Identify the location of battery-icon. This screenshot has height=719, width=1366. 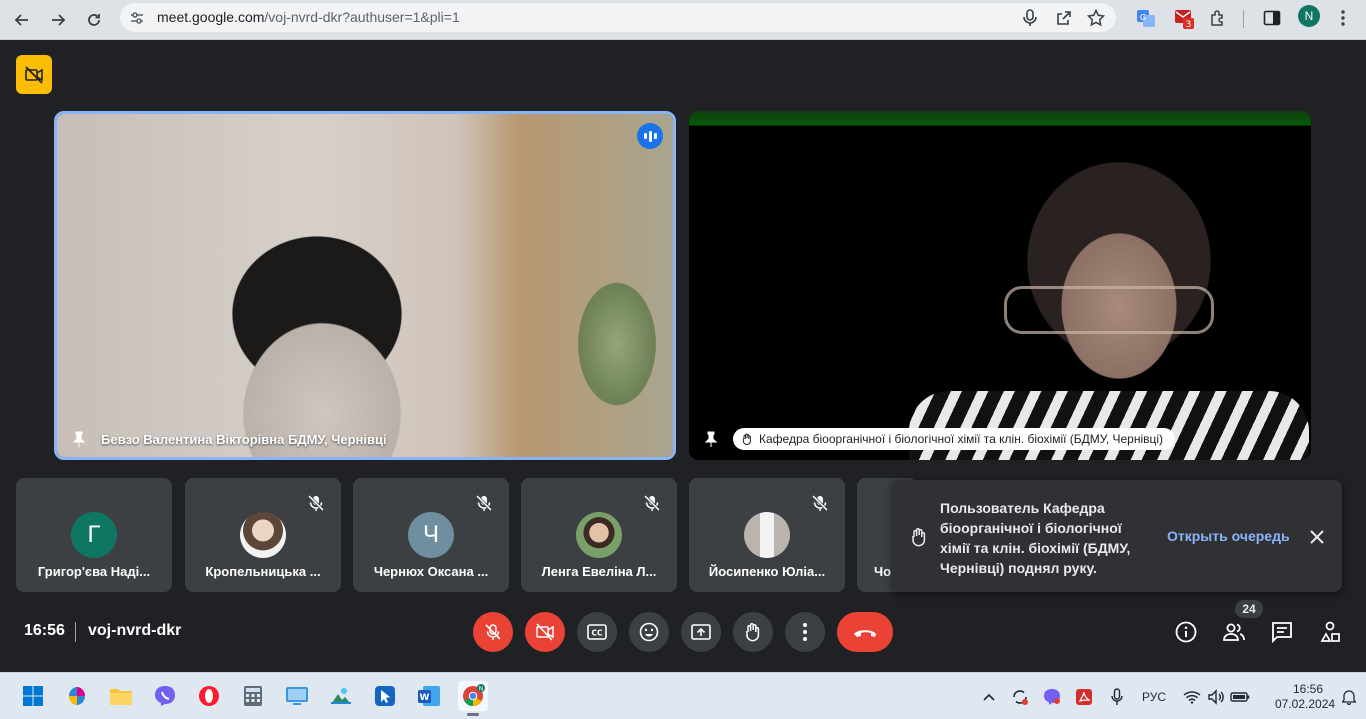
(1240, 697).